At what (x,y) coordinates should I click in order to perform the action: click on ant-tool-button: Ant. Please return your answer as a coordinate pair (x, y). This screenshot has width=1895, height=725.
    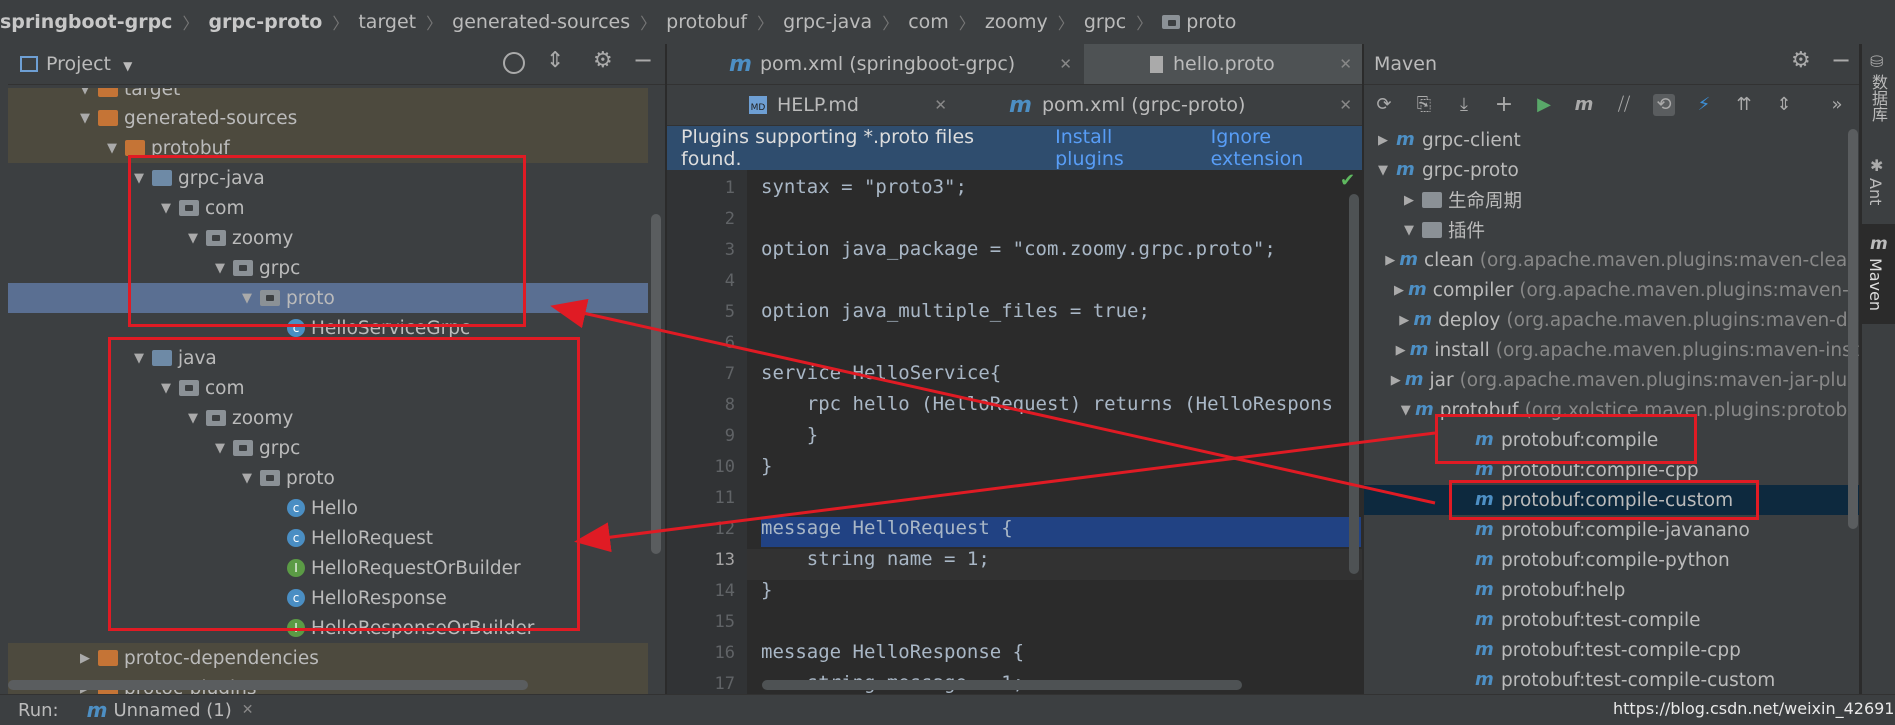
    Looking at the image, I should click on (1875, 191).